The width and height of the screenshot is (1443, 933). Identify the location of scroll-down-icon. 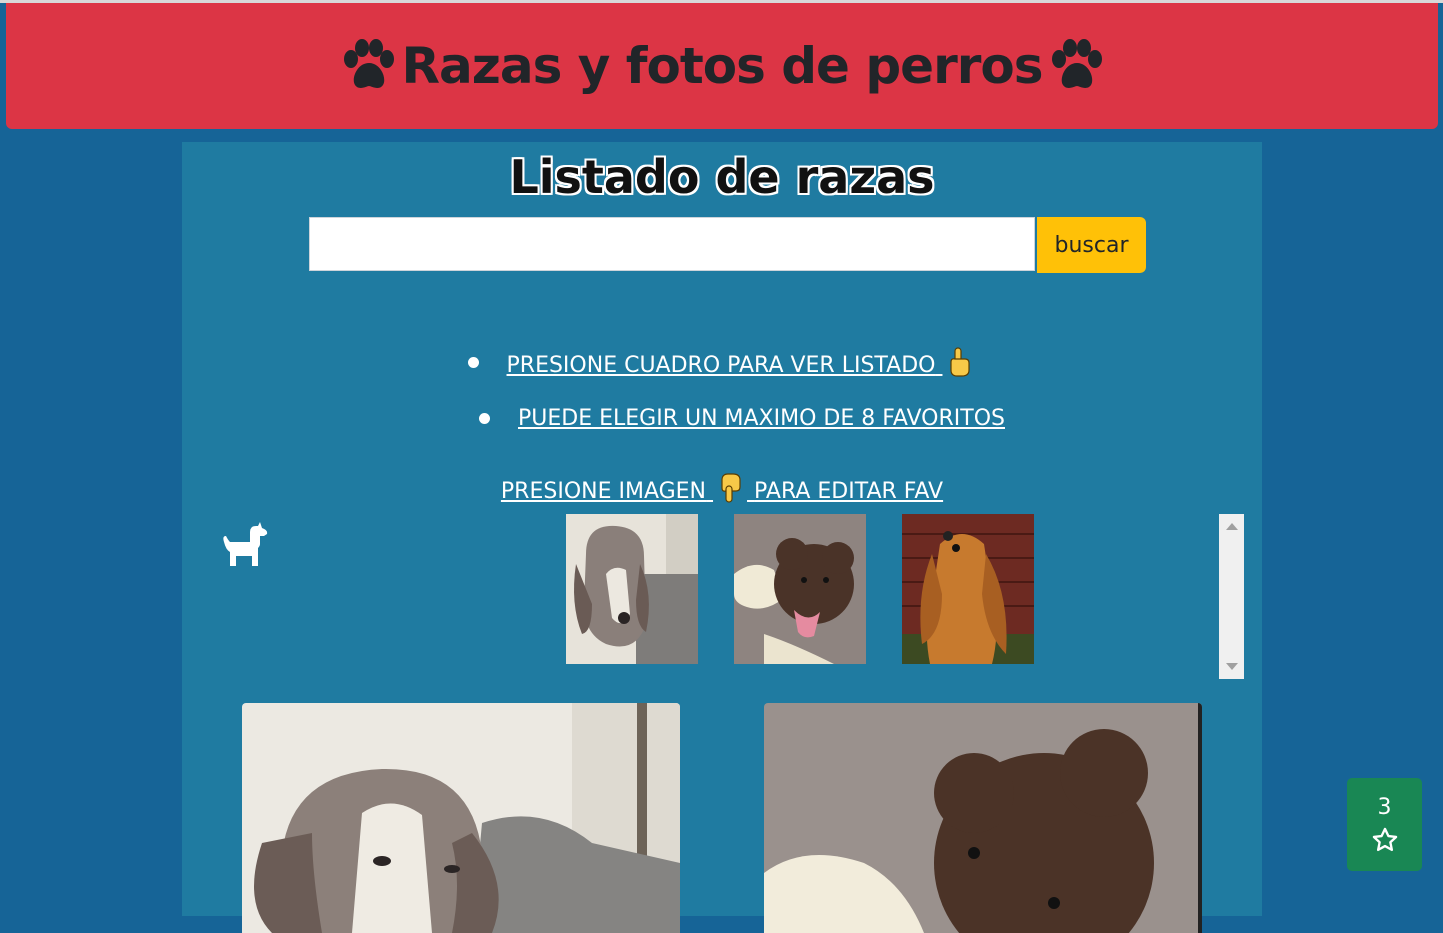
(1232, 666).